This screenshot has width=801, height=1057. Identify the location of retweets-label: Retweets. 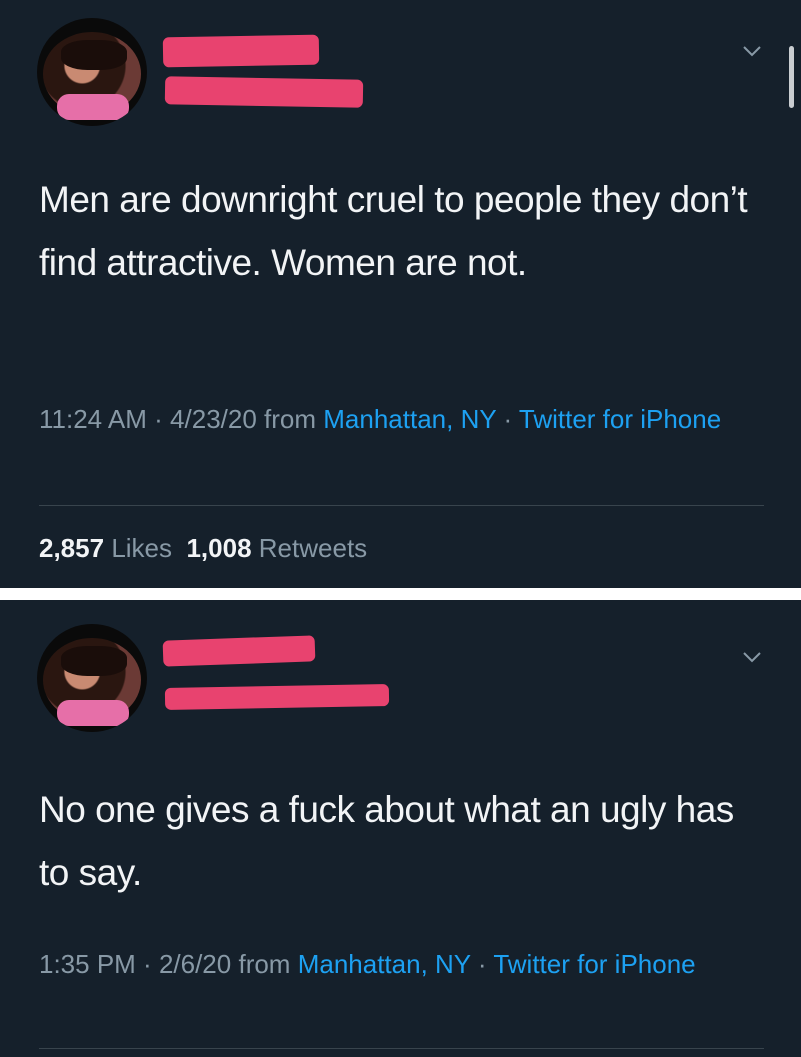
(313, 548).